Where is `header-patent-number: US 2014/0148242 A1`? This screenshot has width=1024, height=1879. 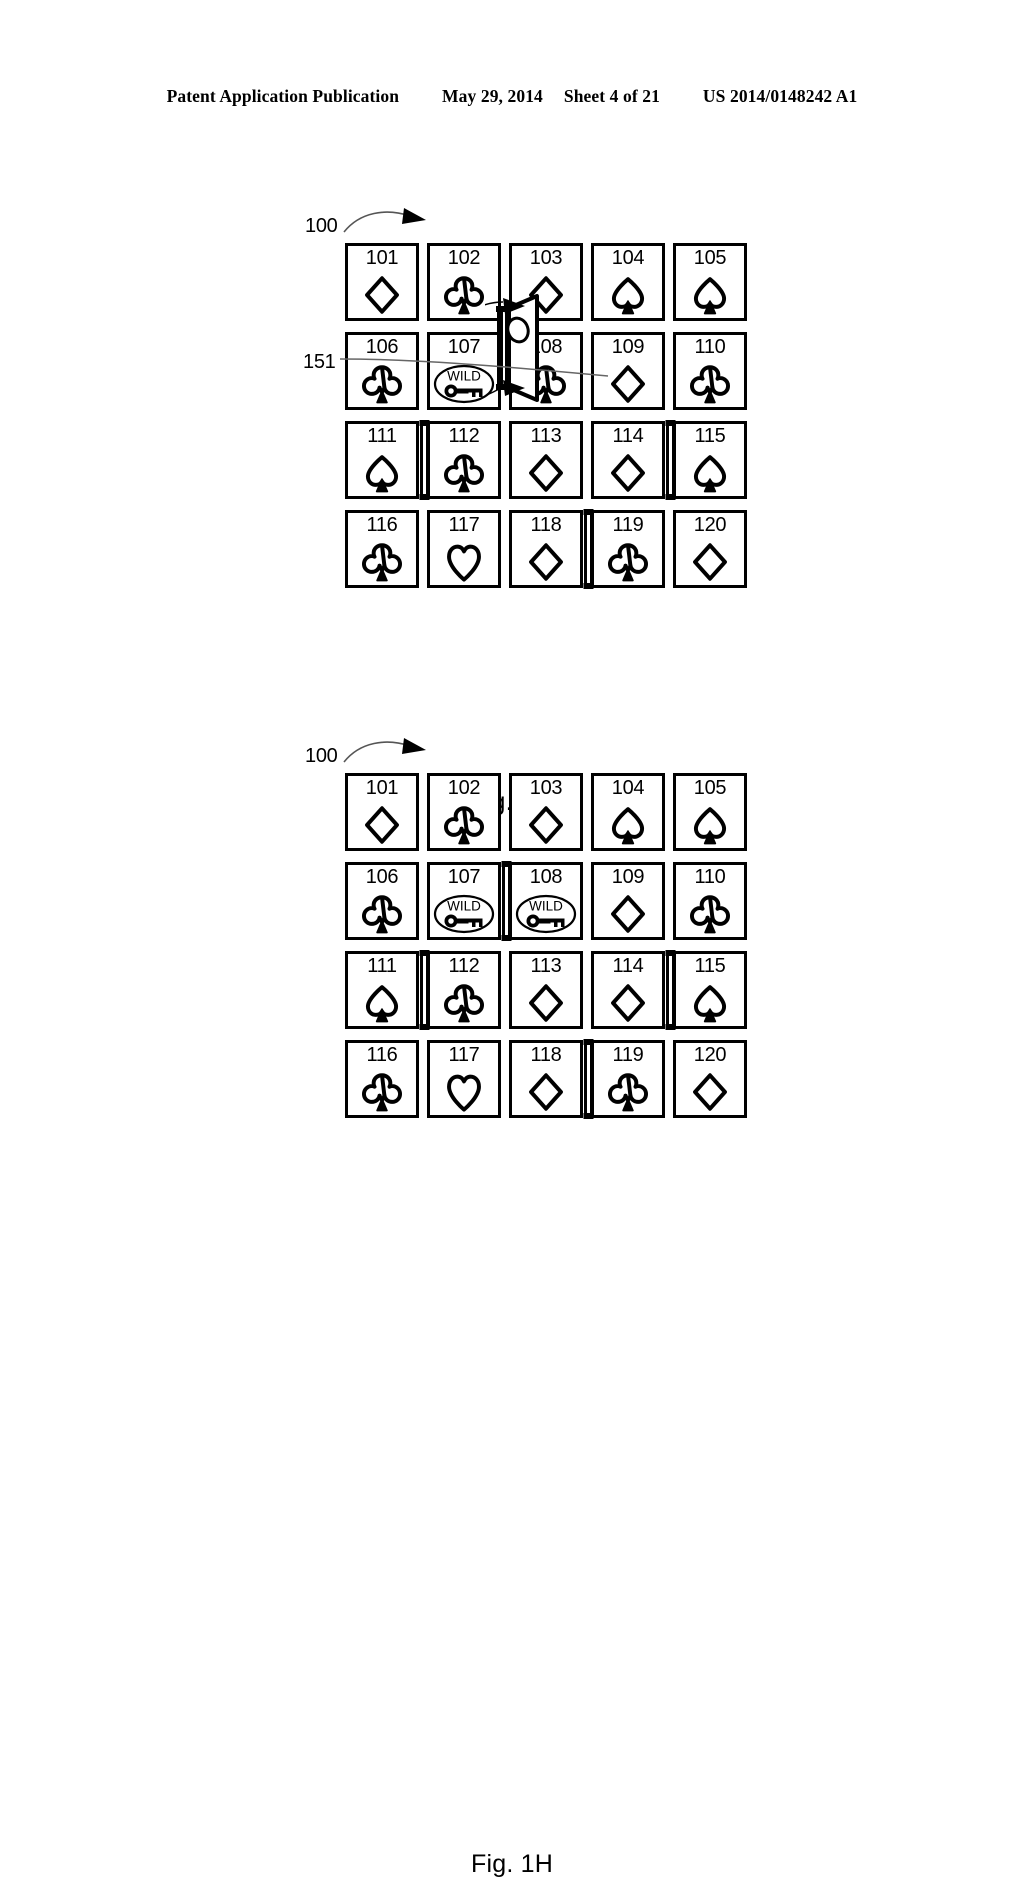 header-patent-number: US 2014/0148242 A1 is located at coordinates (780, 96).